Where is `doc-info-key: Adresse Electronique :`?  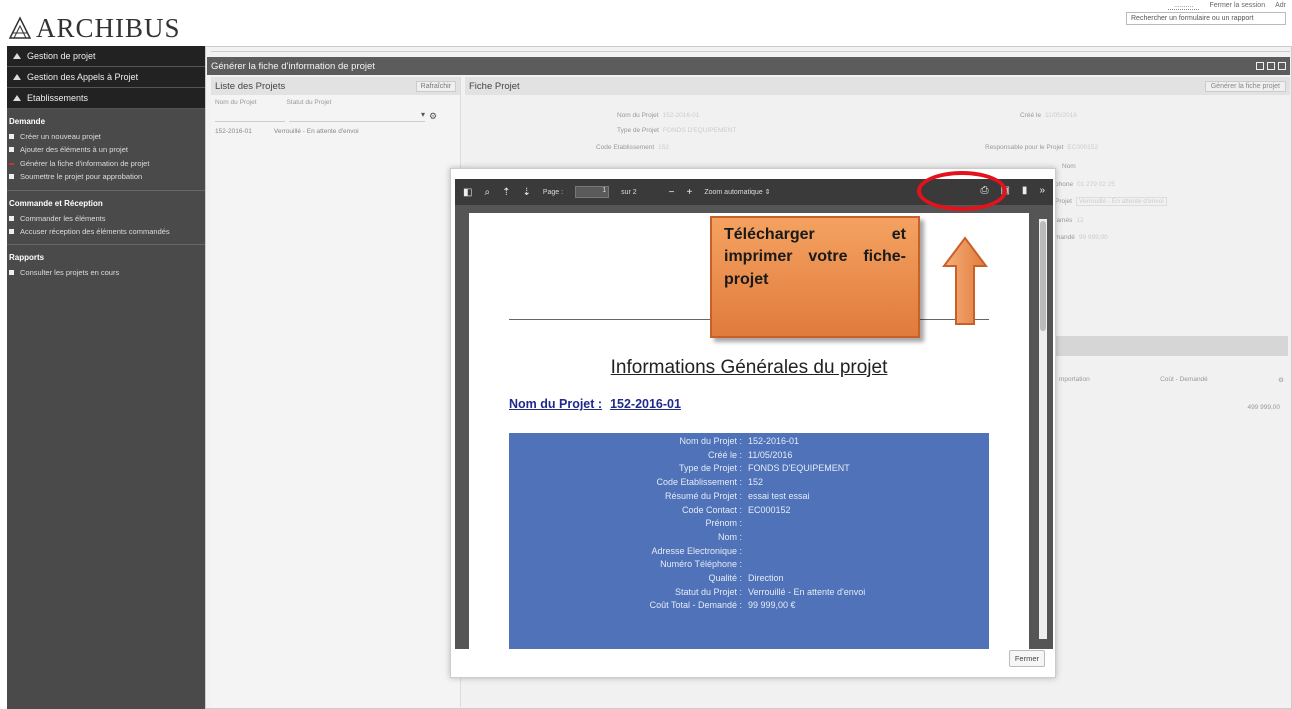
doc-info-key: Adresse Electronique : is located at coordinates (696, 550).